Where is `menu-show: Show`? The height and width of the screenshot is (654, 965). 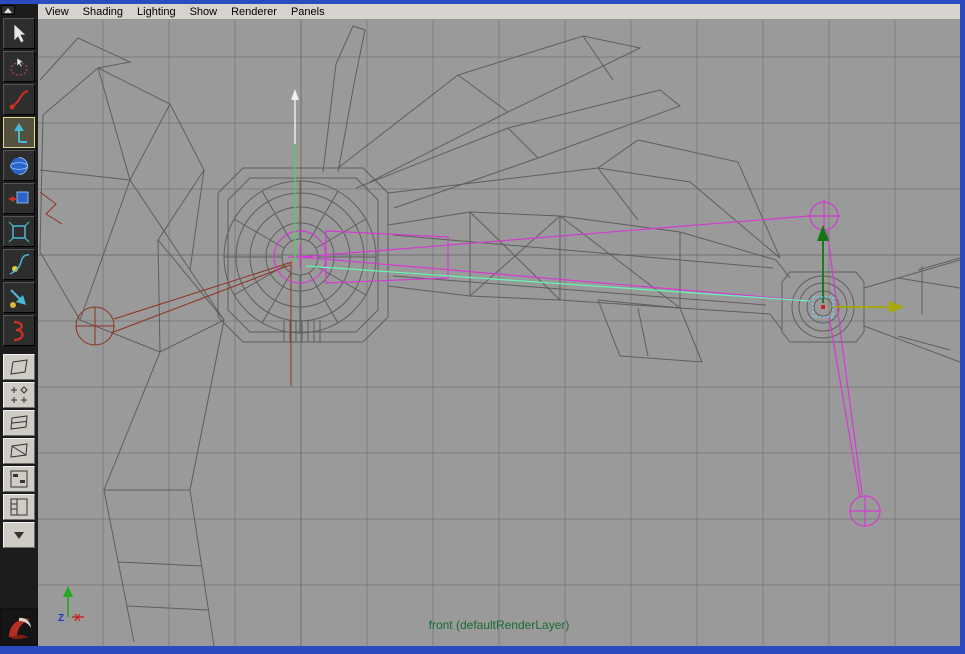 menu-show: Show is located at coordinates (204, 12).